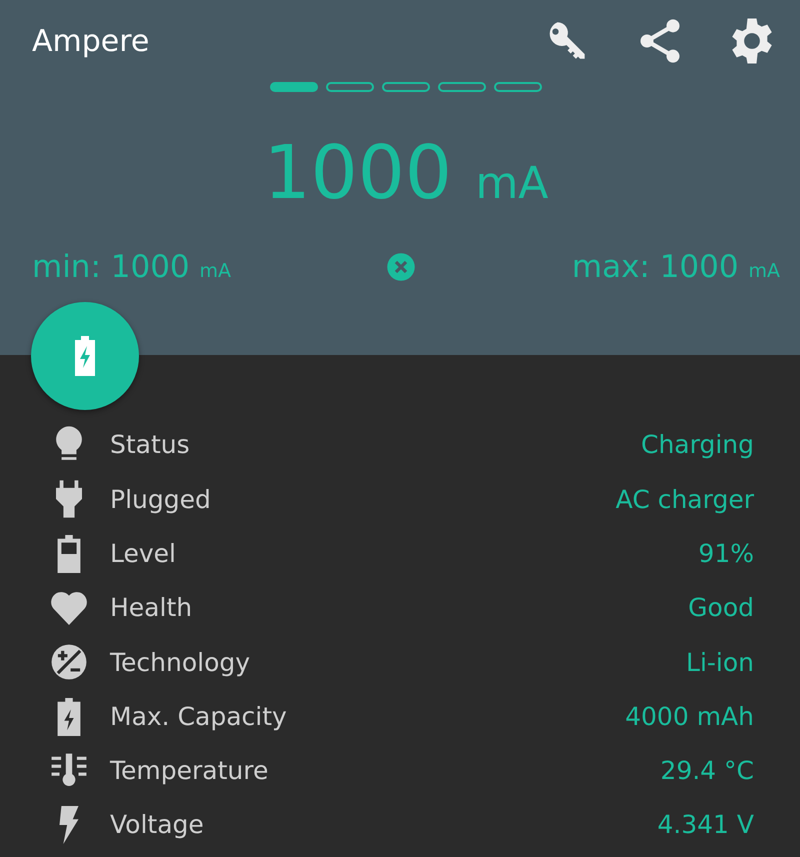 This screenshot has height=857, width=800. What do you see at coordinates (721, 608) in the screenshot?
I see `detail-value: Good` at bounding box center [721, 608].